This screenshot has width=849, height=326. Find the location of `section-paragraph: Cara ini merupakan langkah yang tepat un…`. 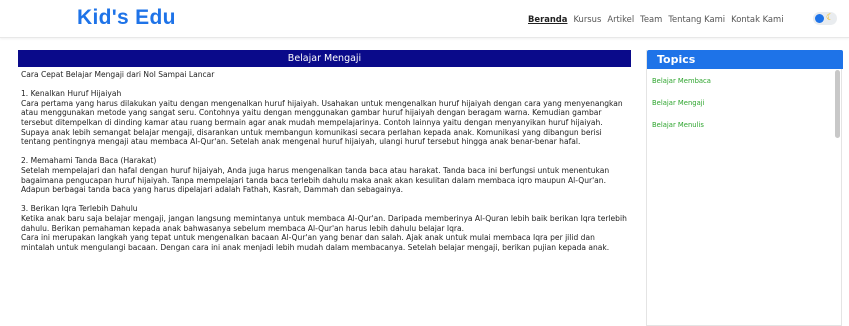

section-paragraph: Cara ini merupakan langkah yang tepat un… is located at coordinates (315, 242).